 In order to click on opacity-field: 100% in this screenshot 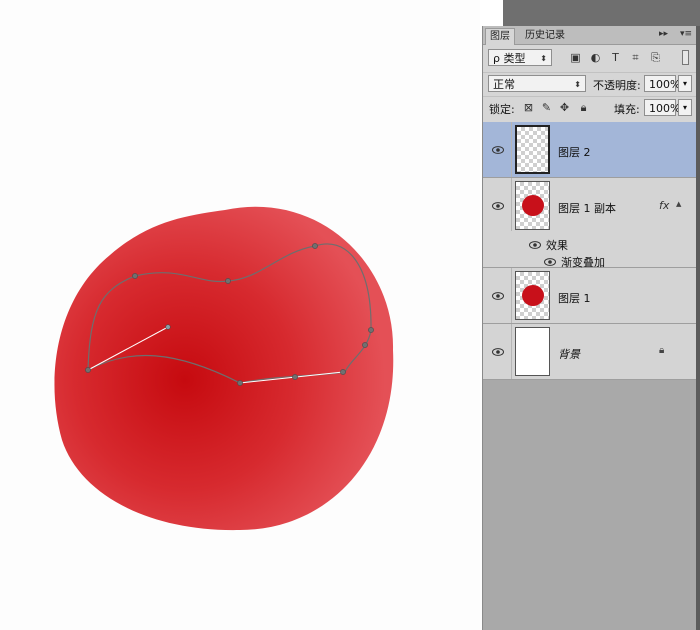, I will do `click(662, 83)`.